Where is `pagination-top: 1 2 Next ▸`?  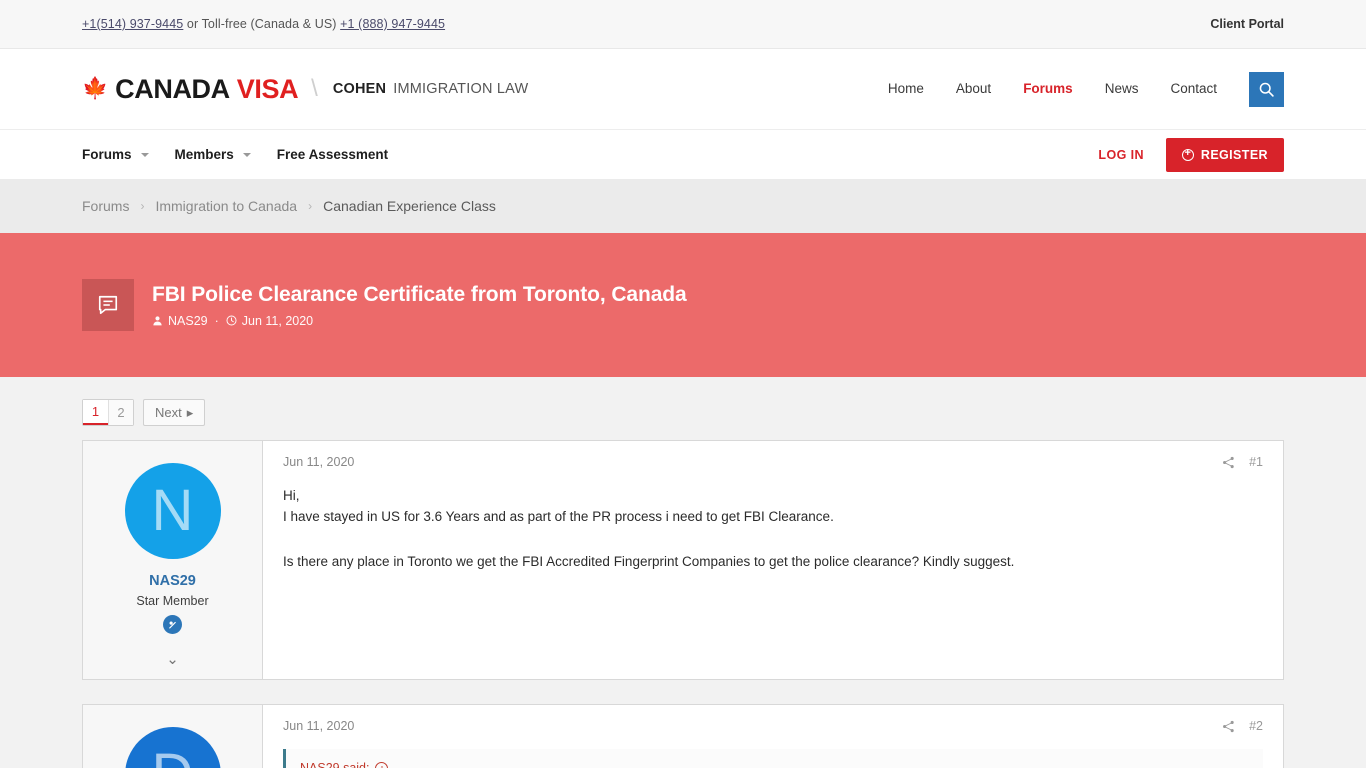 pagination-top: 1 2 Next ▸ is located at coordinates (683, 408).